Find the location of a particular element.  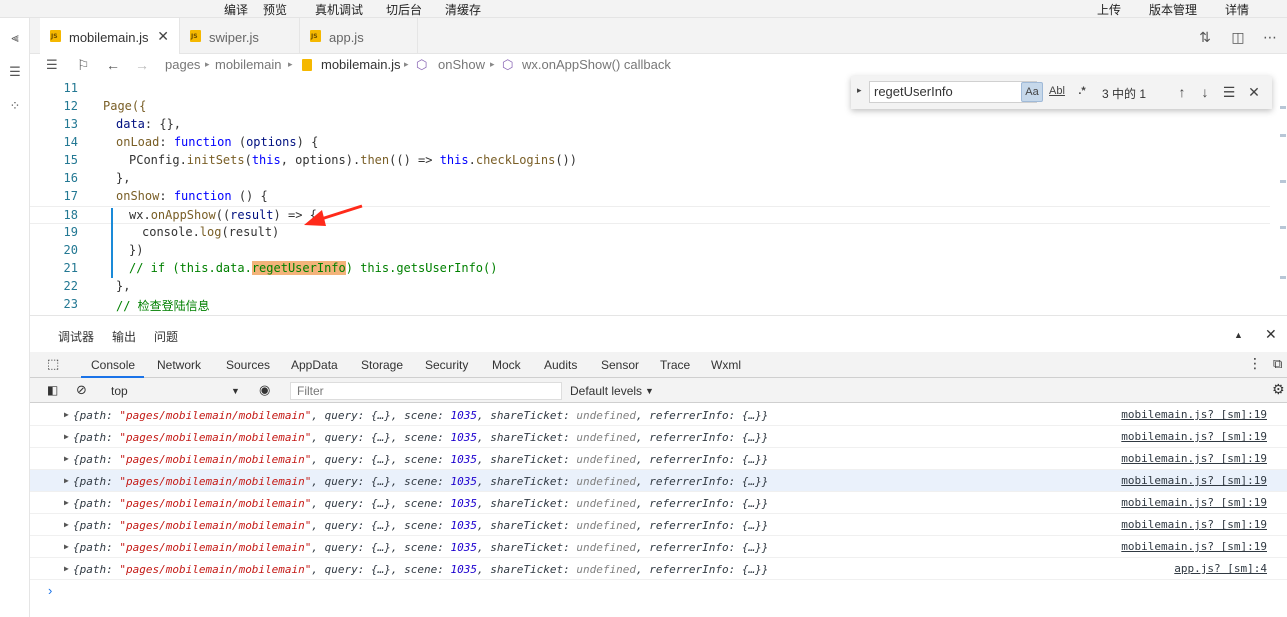

close-icon: ✕ is located at coordinates (1271, 334).